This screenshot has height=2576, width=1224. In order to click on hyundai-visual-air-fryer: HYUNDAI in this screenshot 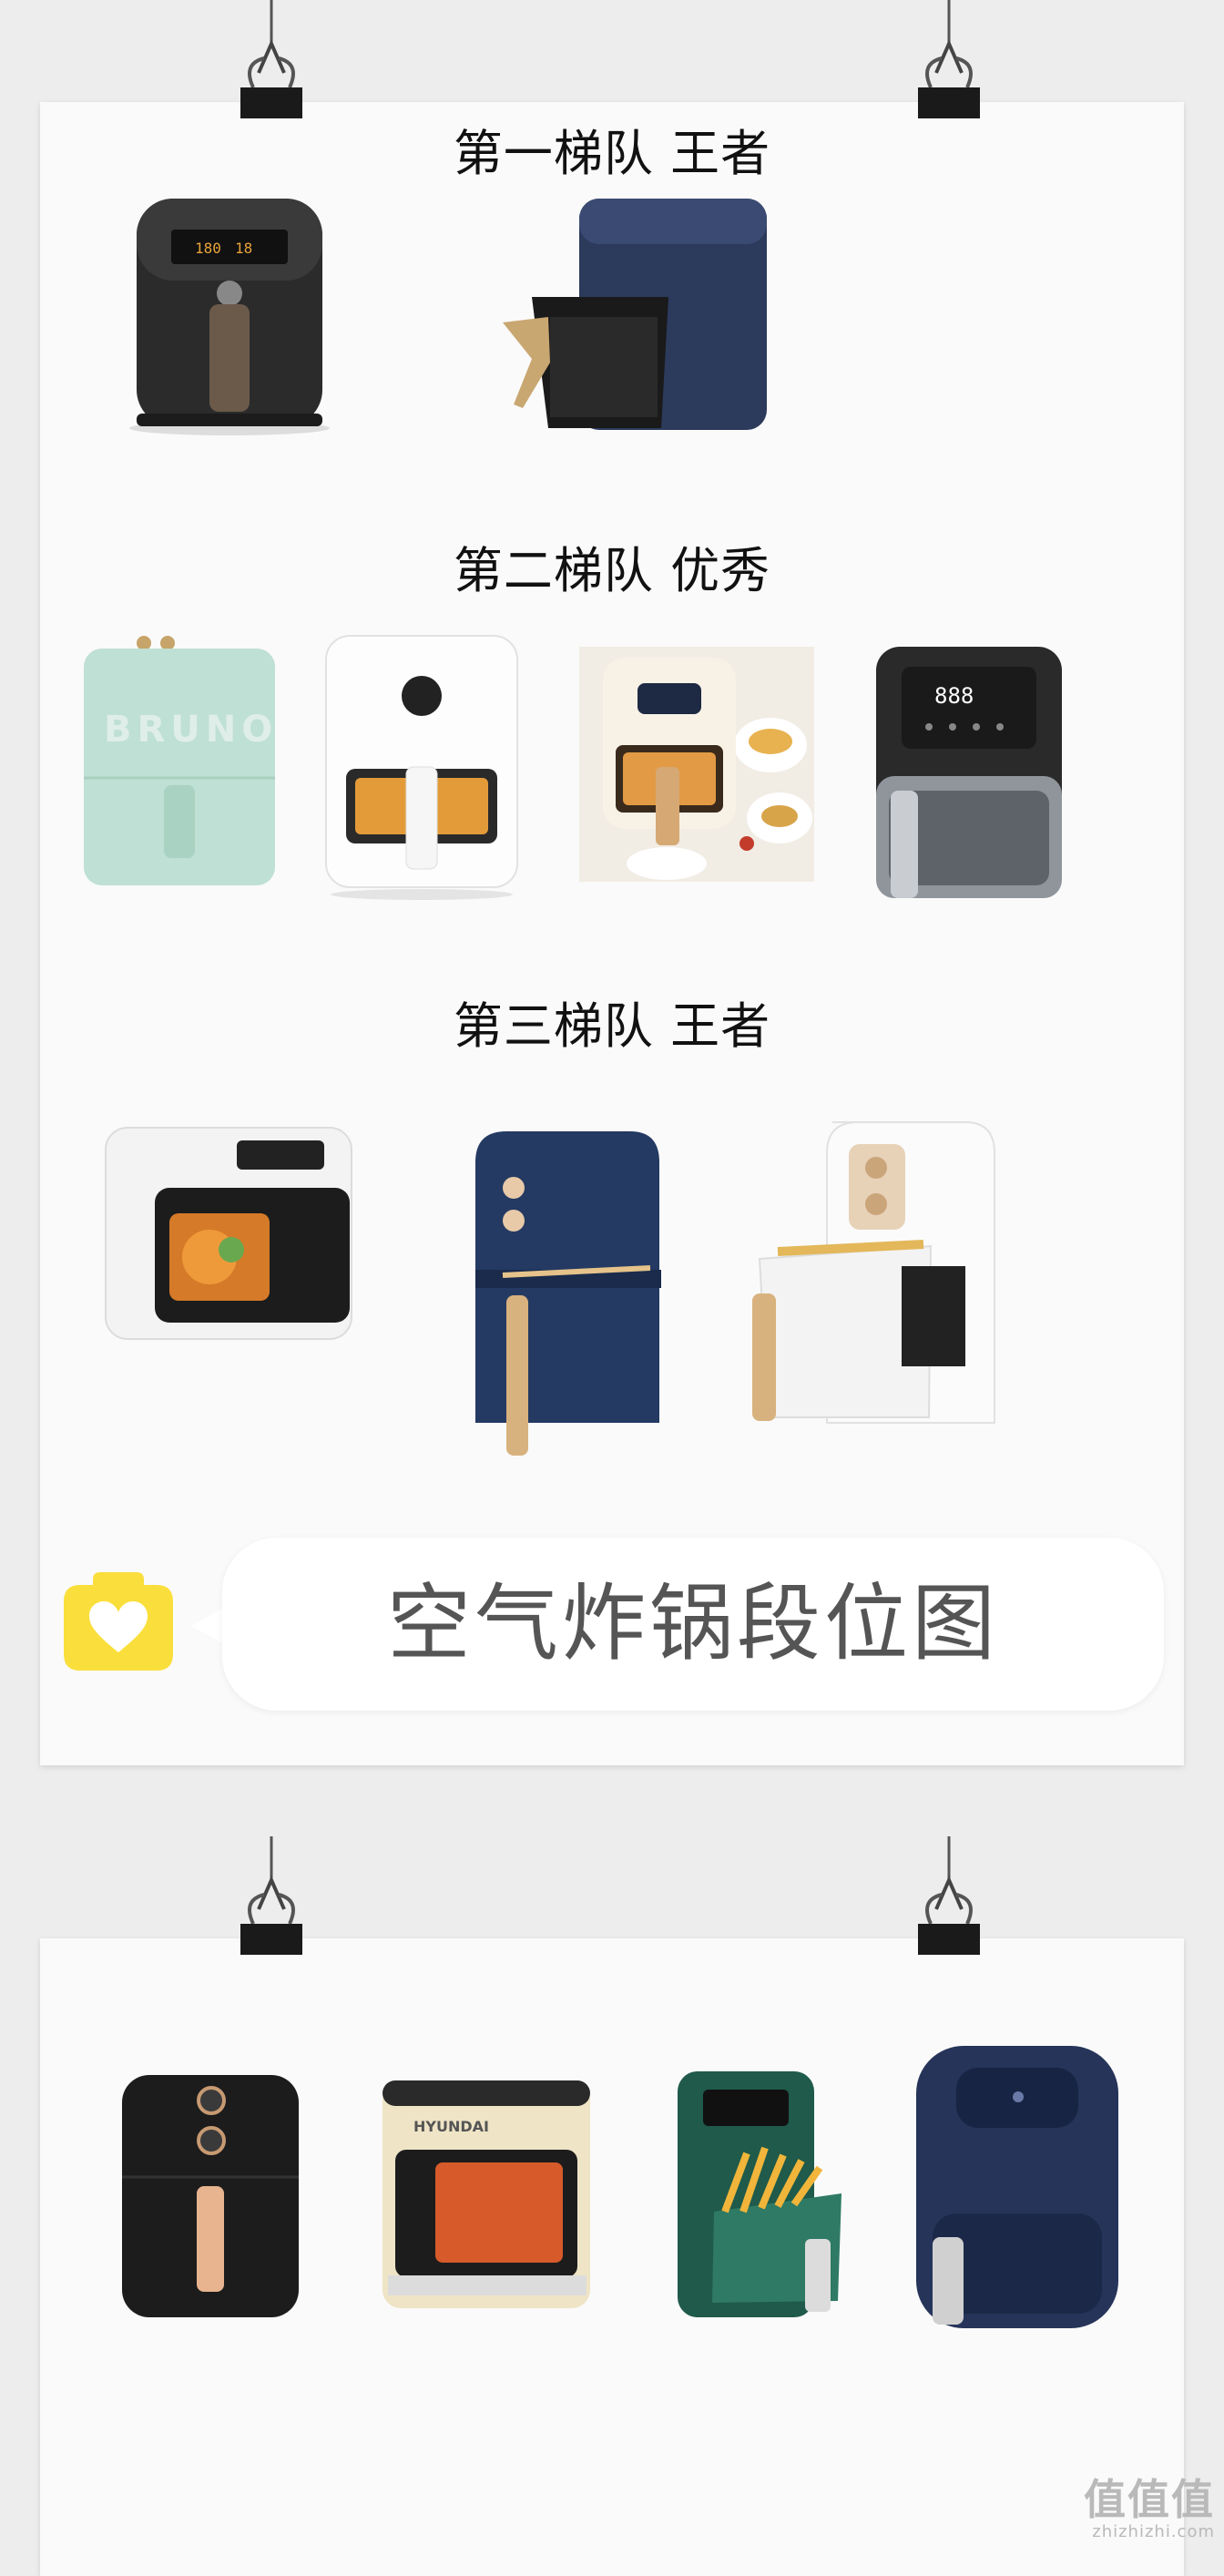, I will do `click(486, 2194)`.